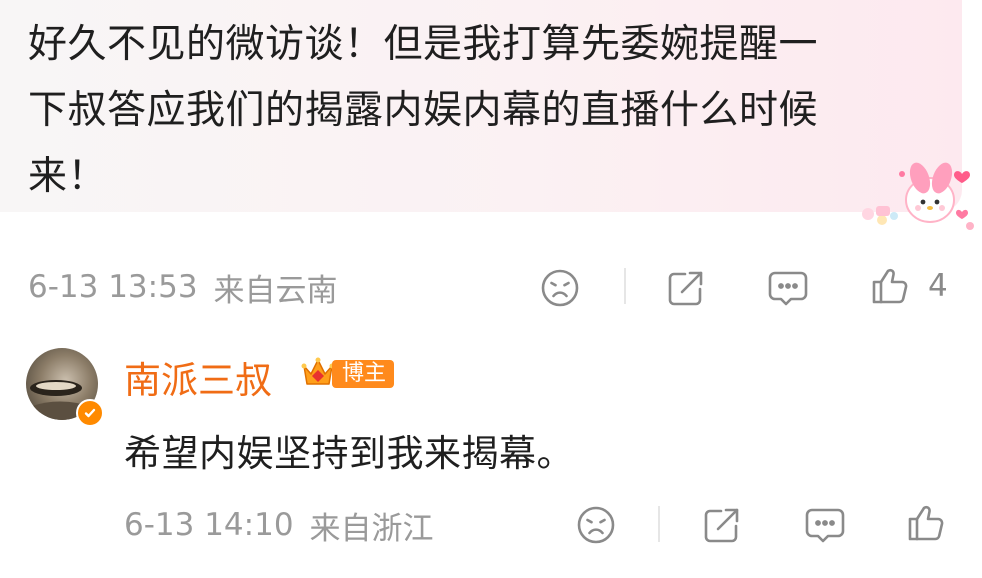 This screenshot has height=578, width=982. I want to click on comment-text-line: 下叔答应我们的揭露内娱内幕的直播什么时候, so click(423, 110).